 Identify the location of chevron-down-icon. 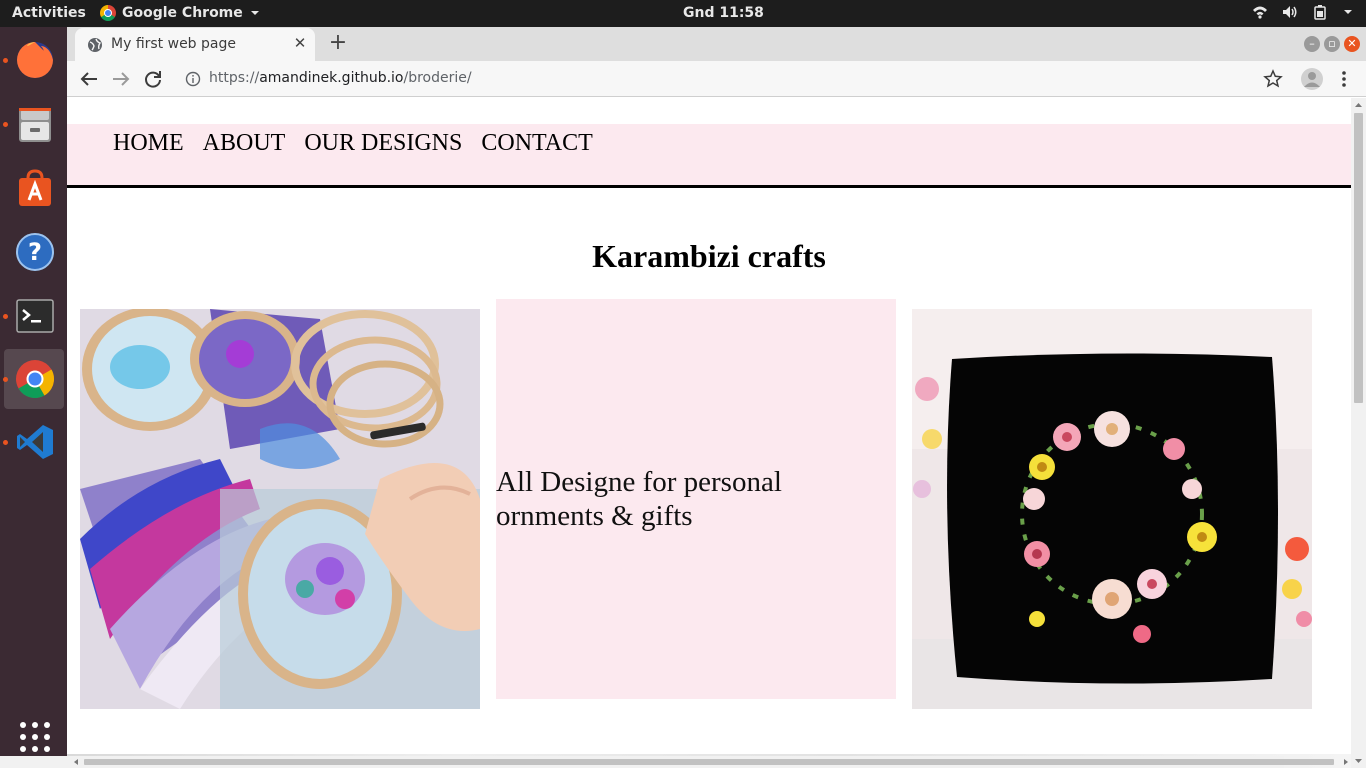
(254, 13).